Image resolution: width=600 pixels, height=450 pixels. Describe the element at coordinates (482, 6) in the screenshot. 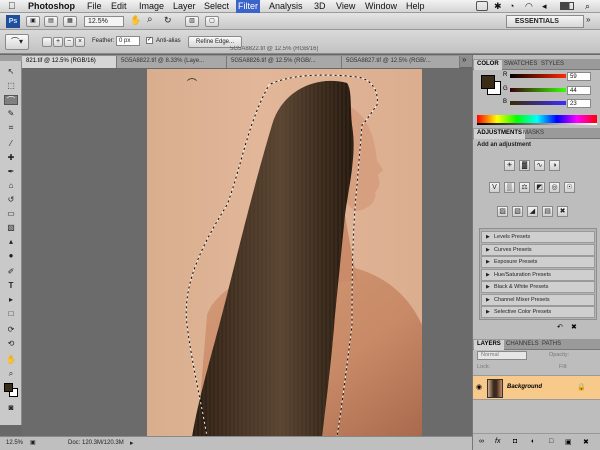

I see `display-icon` at that location.